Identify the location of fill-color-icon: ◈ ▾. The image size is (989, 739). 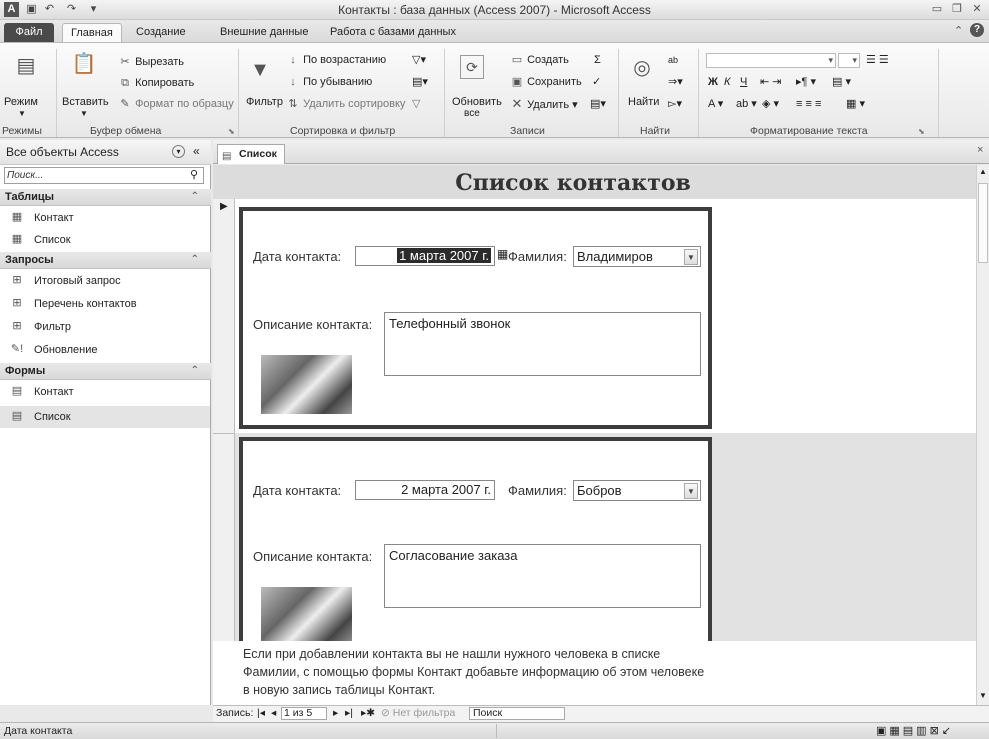
(770, 104).